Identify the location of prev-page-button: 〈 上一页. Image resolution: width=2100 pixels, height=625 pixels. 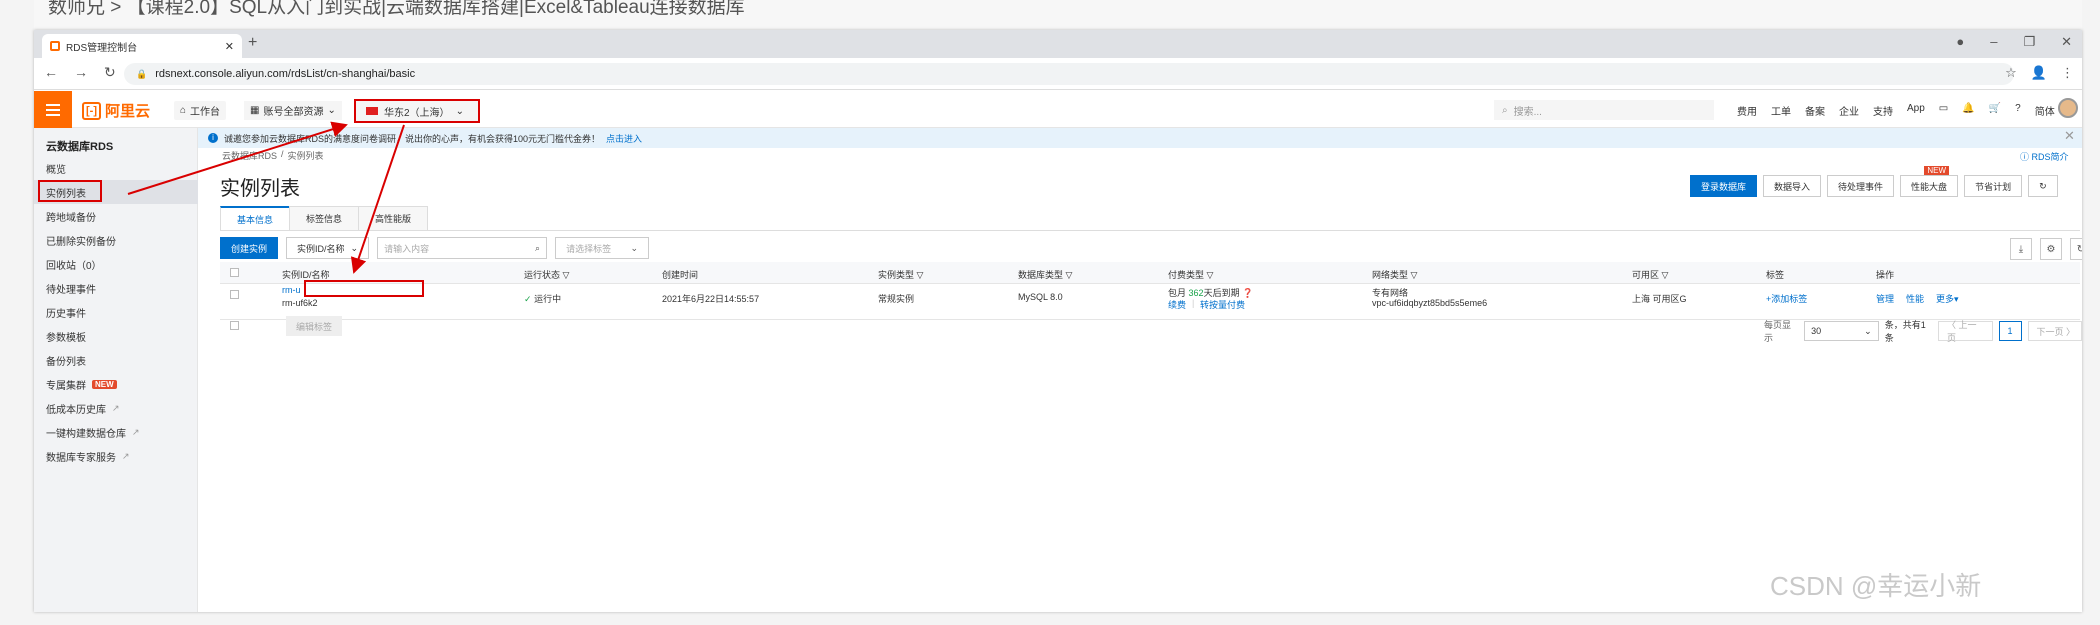
(1965, 331).